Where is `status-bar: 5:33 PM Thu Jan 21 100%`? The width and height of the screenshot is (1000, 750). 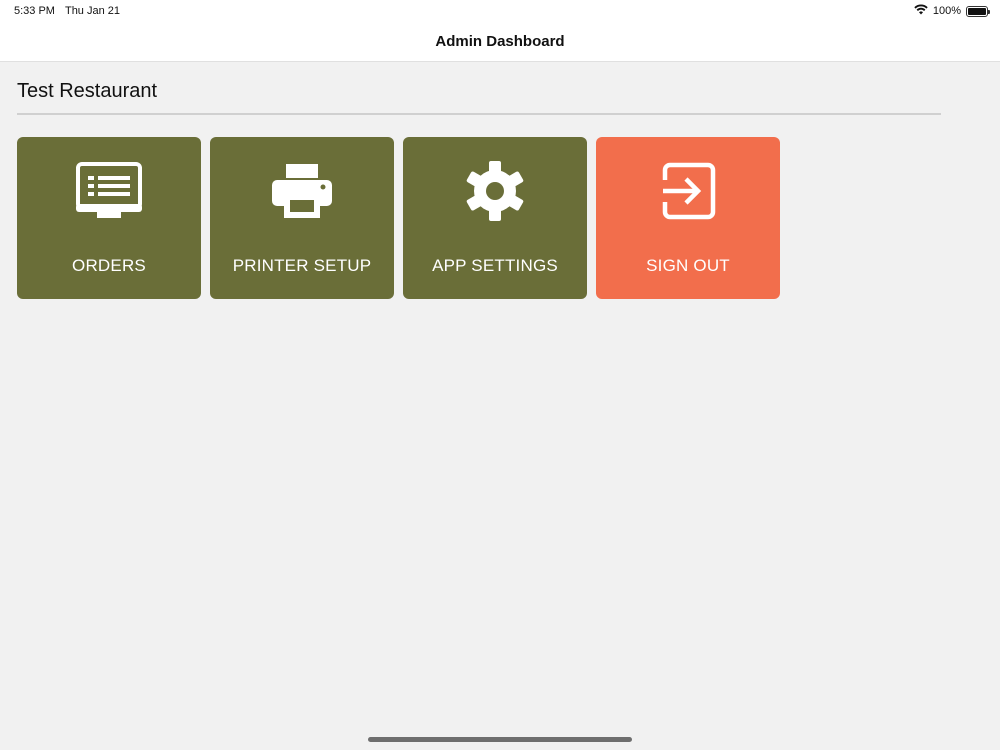 status-bar: 5:33 PM Thu Jan 21 100% is located at coordinates (500, 11).